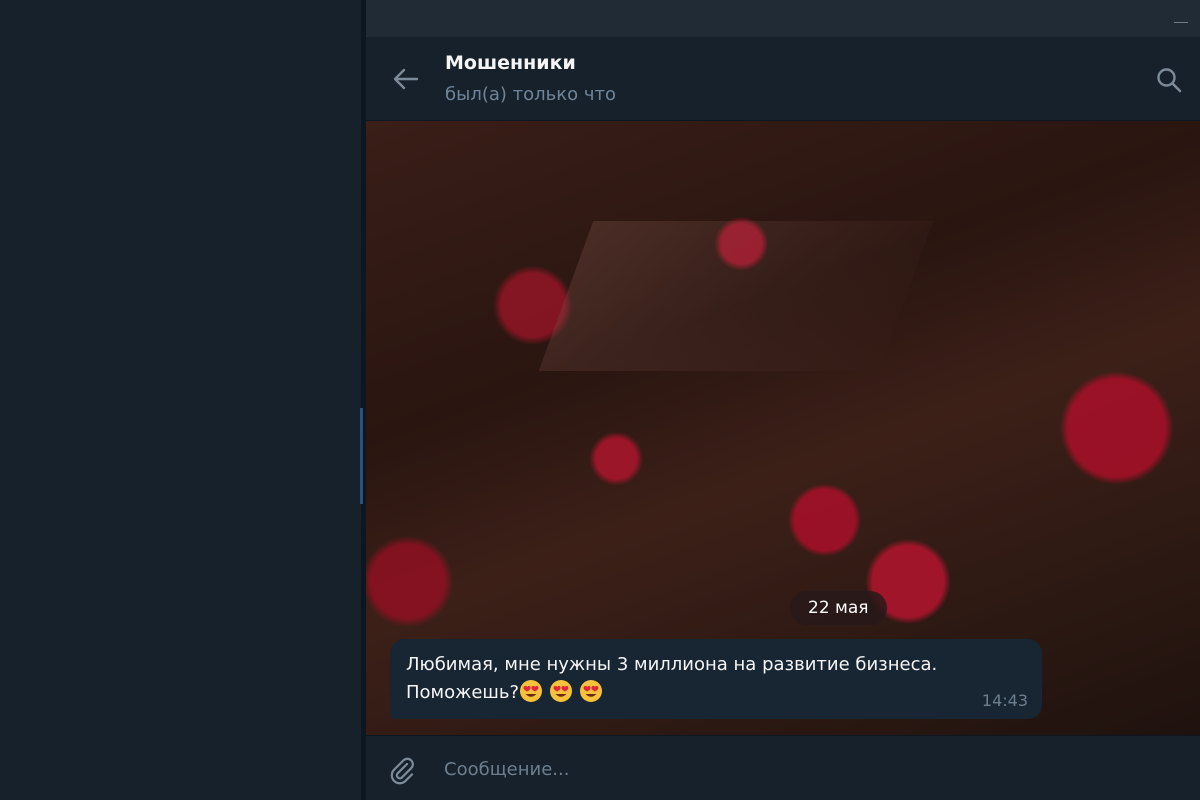 This screenshot has width=1200, height=800. I want to click on message-text-line-2-text: Поможешь?, so click(463, 692).